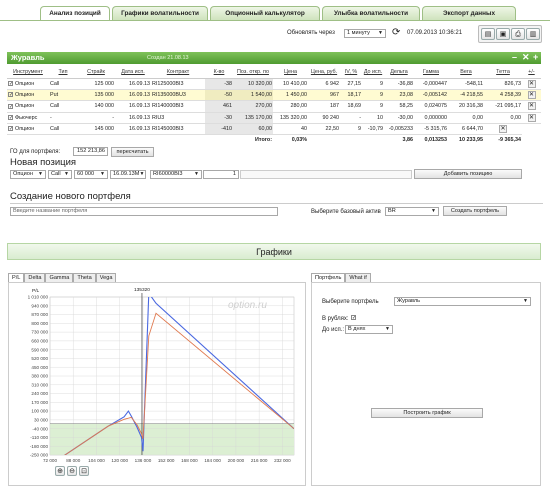 This screenshot has width=550, height=487. Describe the element at coordinates (387, 329) in the screenshot. I see `chevron-down-icon: ▼` at that location.